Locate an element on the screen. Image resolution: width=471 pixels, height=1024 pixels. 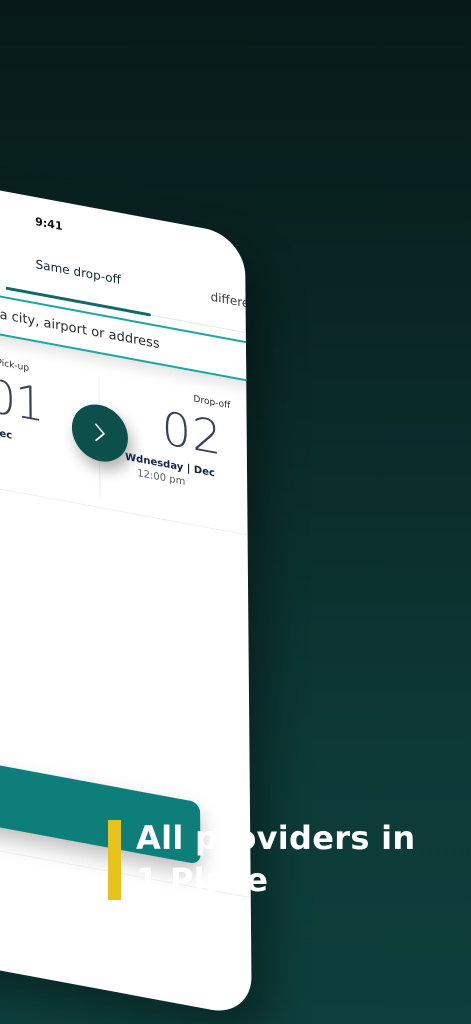
tagline-line-2: 1 Place is located at coordinates (202, 880).